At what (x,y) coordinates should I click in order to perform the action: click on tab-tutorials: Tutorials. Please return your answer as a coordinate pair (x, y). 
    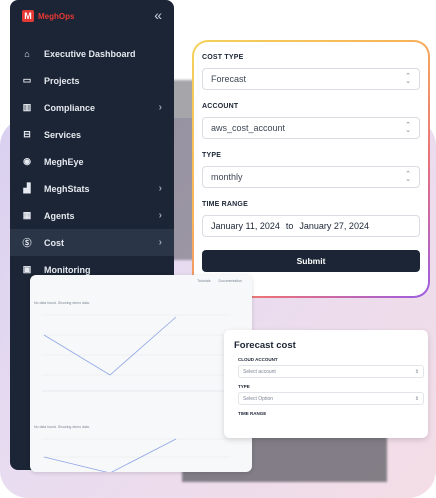
    Looking at the image, I should click on (203, 281).